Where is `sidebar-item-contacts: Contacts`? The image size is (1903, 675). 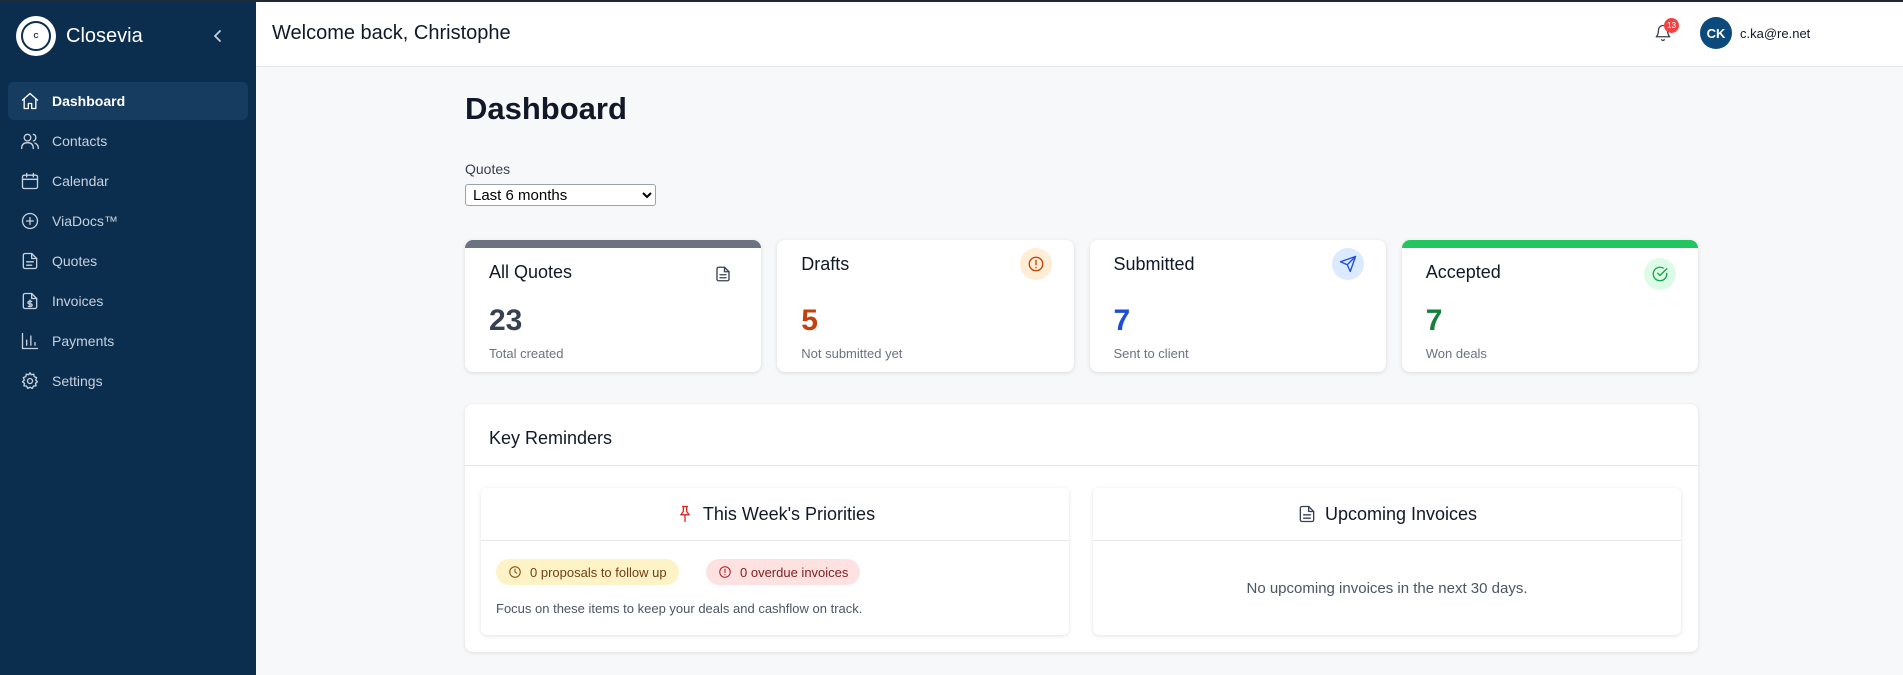
sidebar-item-contacts: Contacts is located at coordinates (128, 141).